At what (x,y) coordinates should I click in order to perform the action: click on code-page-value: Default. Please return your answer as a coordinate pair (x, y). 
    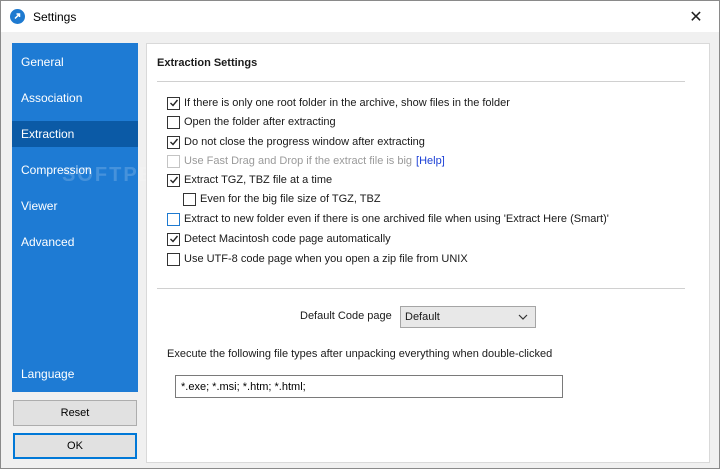
    Looking at the image, I should click on (422, 317).